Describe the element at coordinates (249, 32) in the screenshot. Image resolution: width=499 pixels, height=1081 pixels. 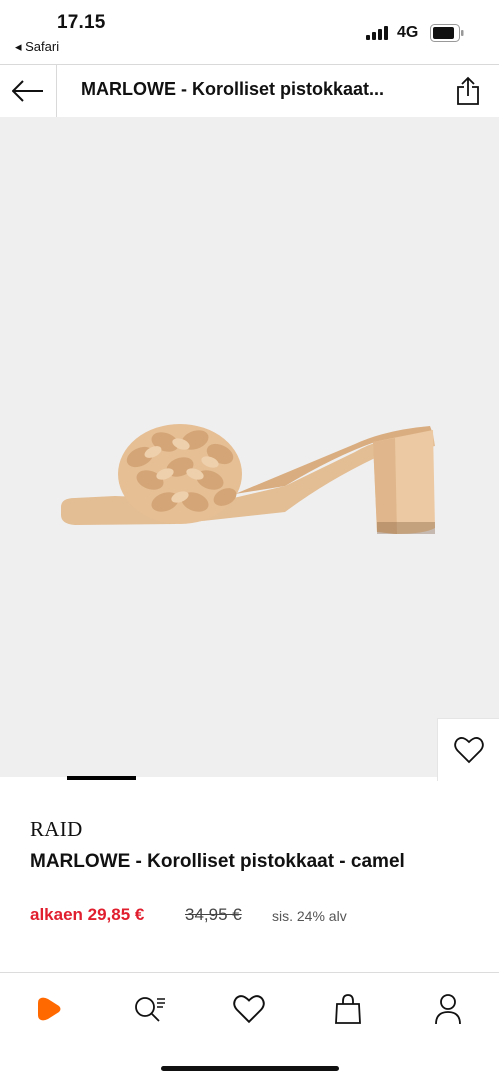
I see `status-bar: 17.15 ◂ Safari 4G` at that location.